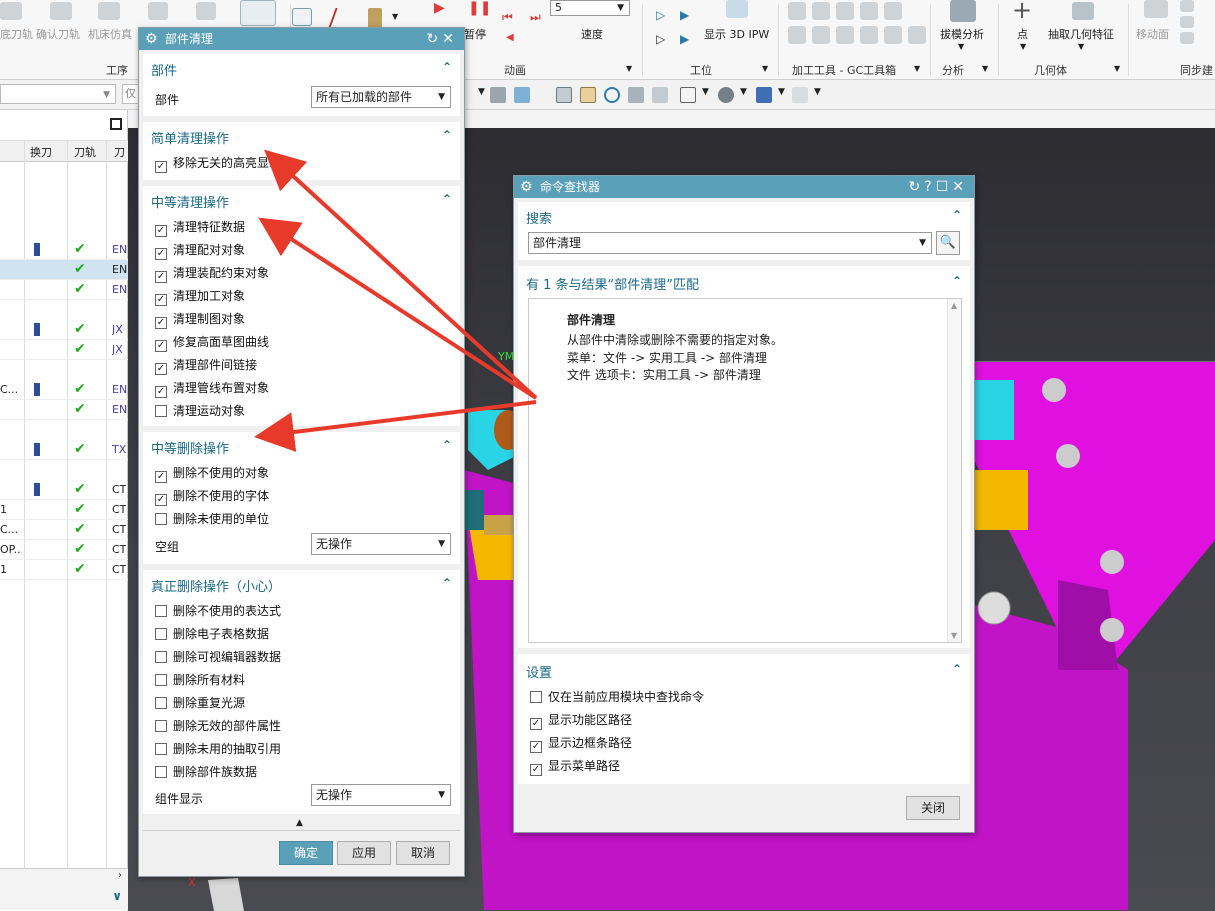 The height and width of the screenshot is (911, 1215). What do you see at coordinates (1022, 34) in the screenshot?
I see `point-label: 点` at bounding box center [1022, 34].